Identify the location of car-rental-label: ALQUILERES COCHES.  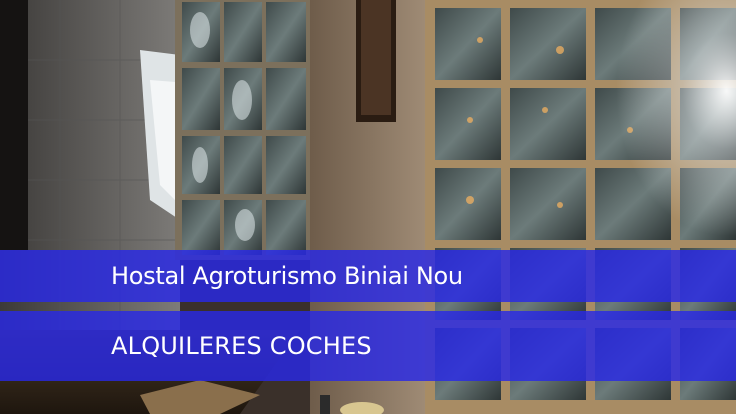
(241, 346).